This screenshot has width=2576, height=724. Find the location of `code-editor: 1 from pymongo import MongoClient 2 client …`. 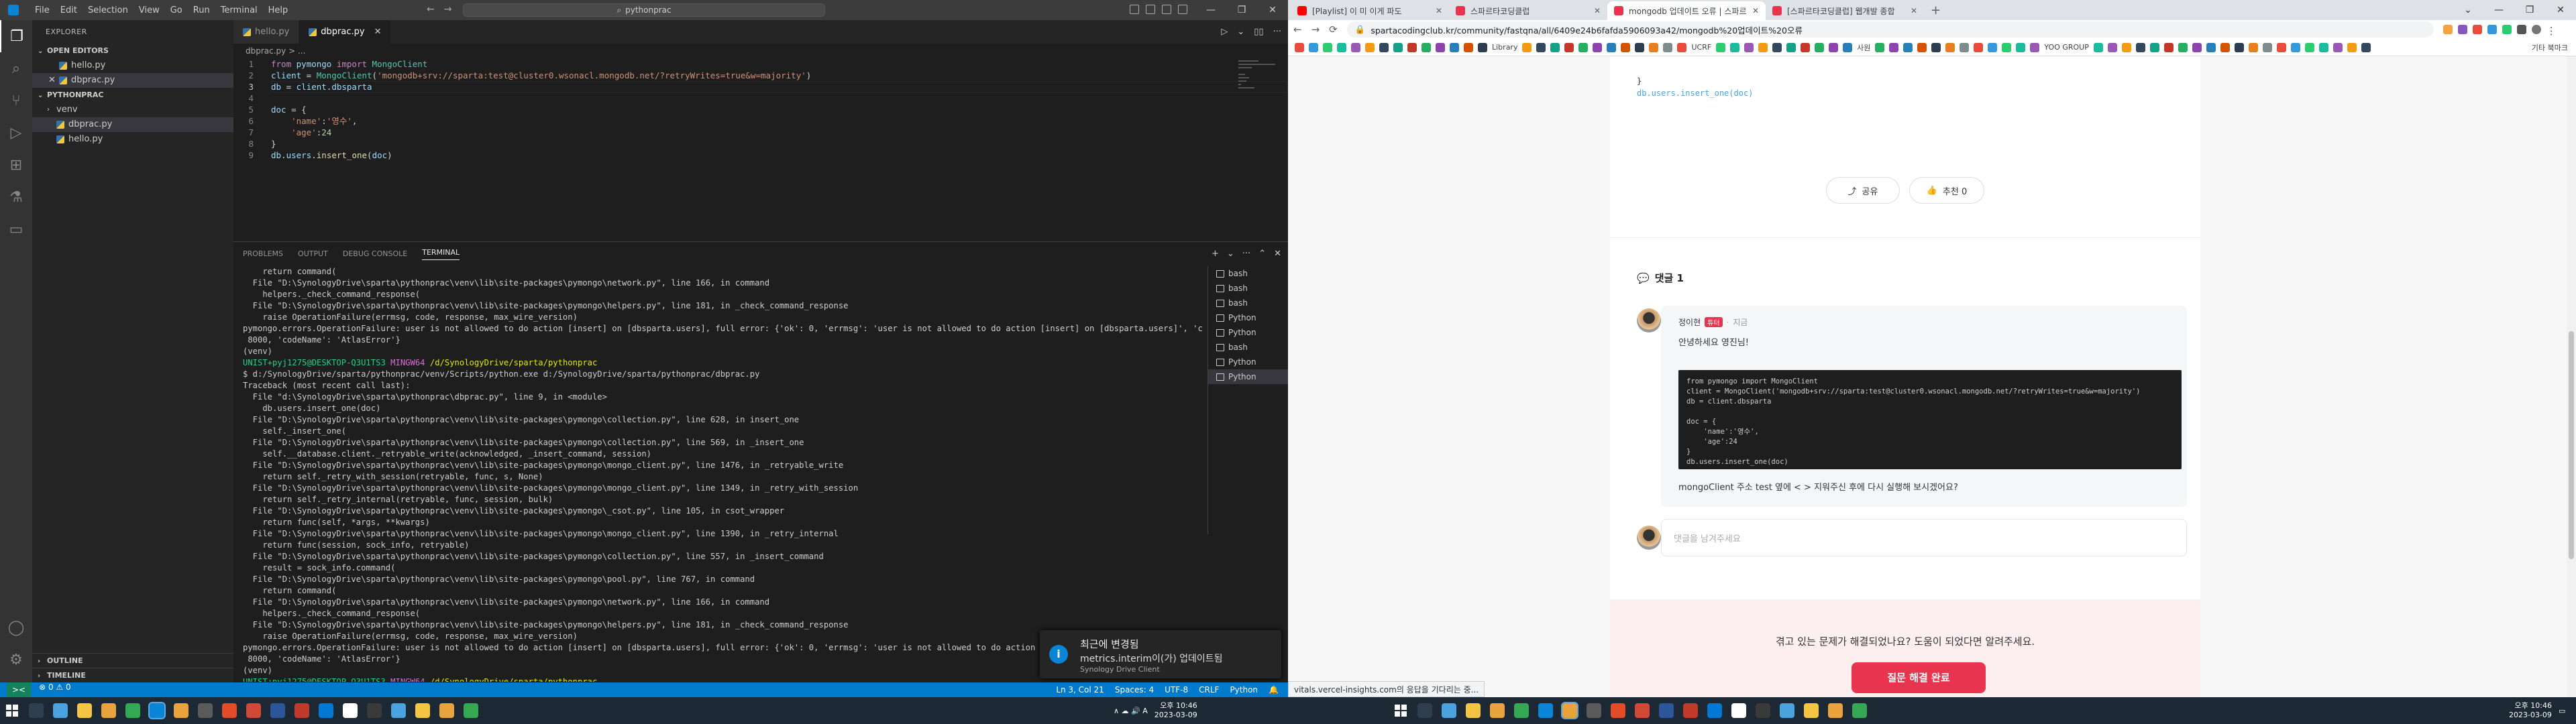

code-editor: 1 from pymongo import MongoClient 2 client … is located at coordinates (760, 149).